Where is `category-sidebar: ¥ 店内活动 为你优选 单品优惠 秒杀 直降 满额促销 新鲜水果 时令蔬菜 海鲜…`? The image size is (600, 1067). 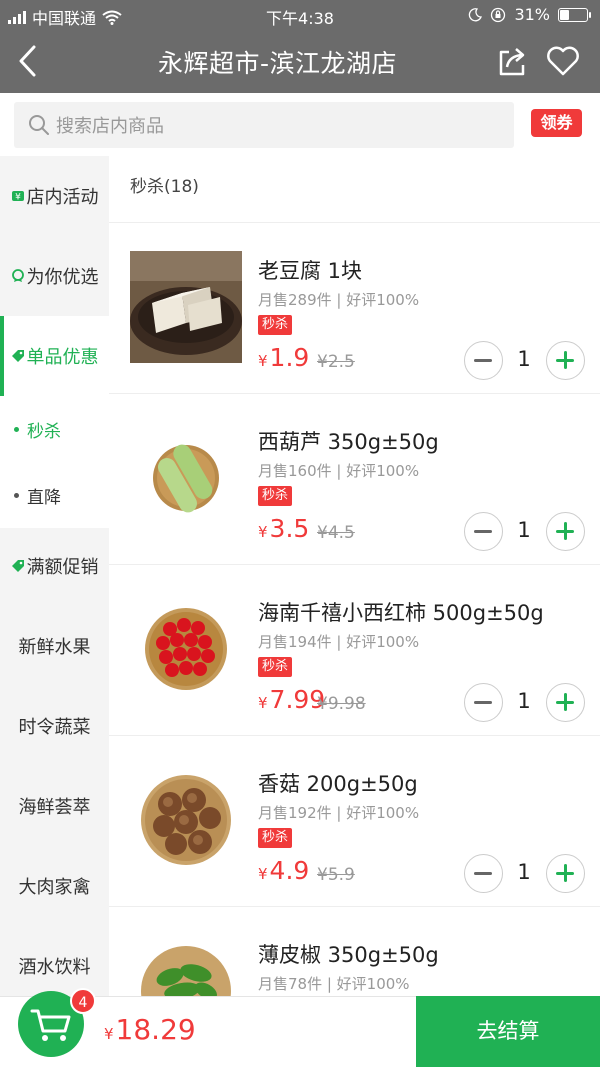
category-sidebar: ¥ 店内活动 为你优选 单品优惠 秒杀 直降 满额促销 新鲜水果 时令蔬菜 海鲜… is located at coordinates (54, 576).